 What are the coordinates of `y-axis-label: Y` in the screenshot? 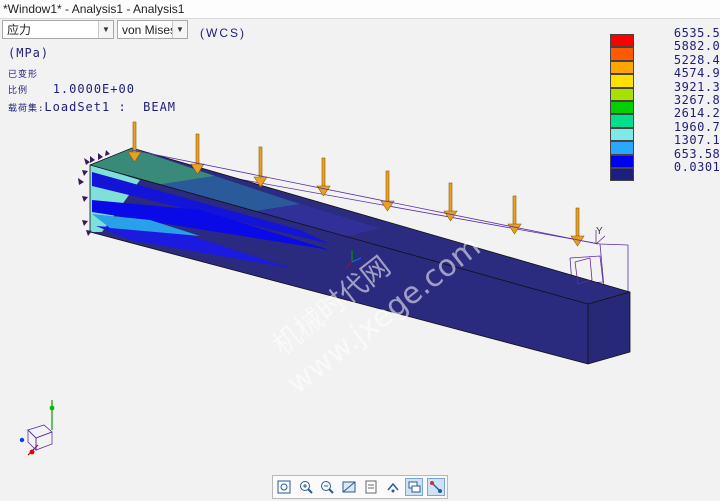 It's located at (599, 231).